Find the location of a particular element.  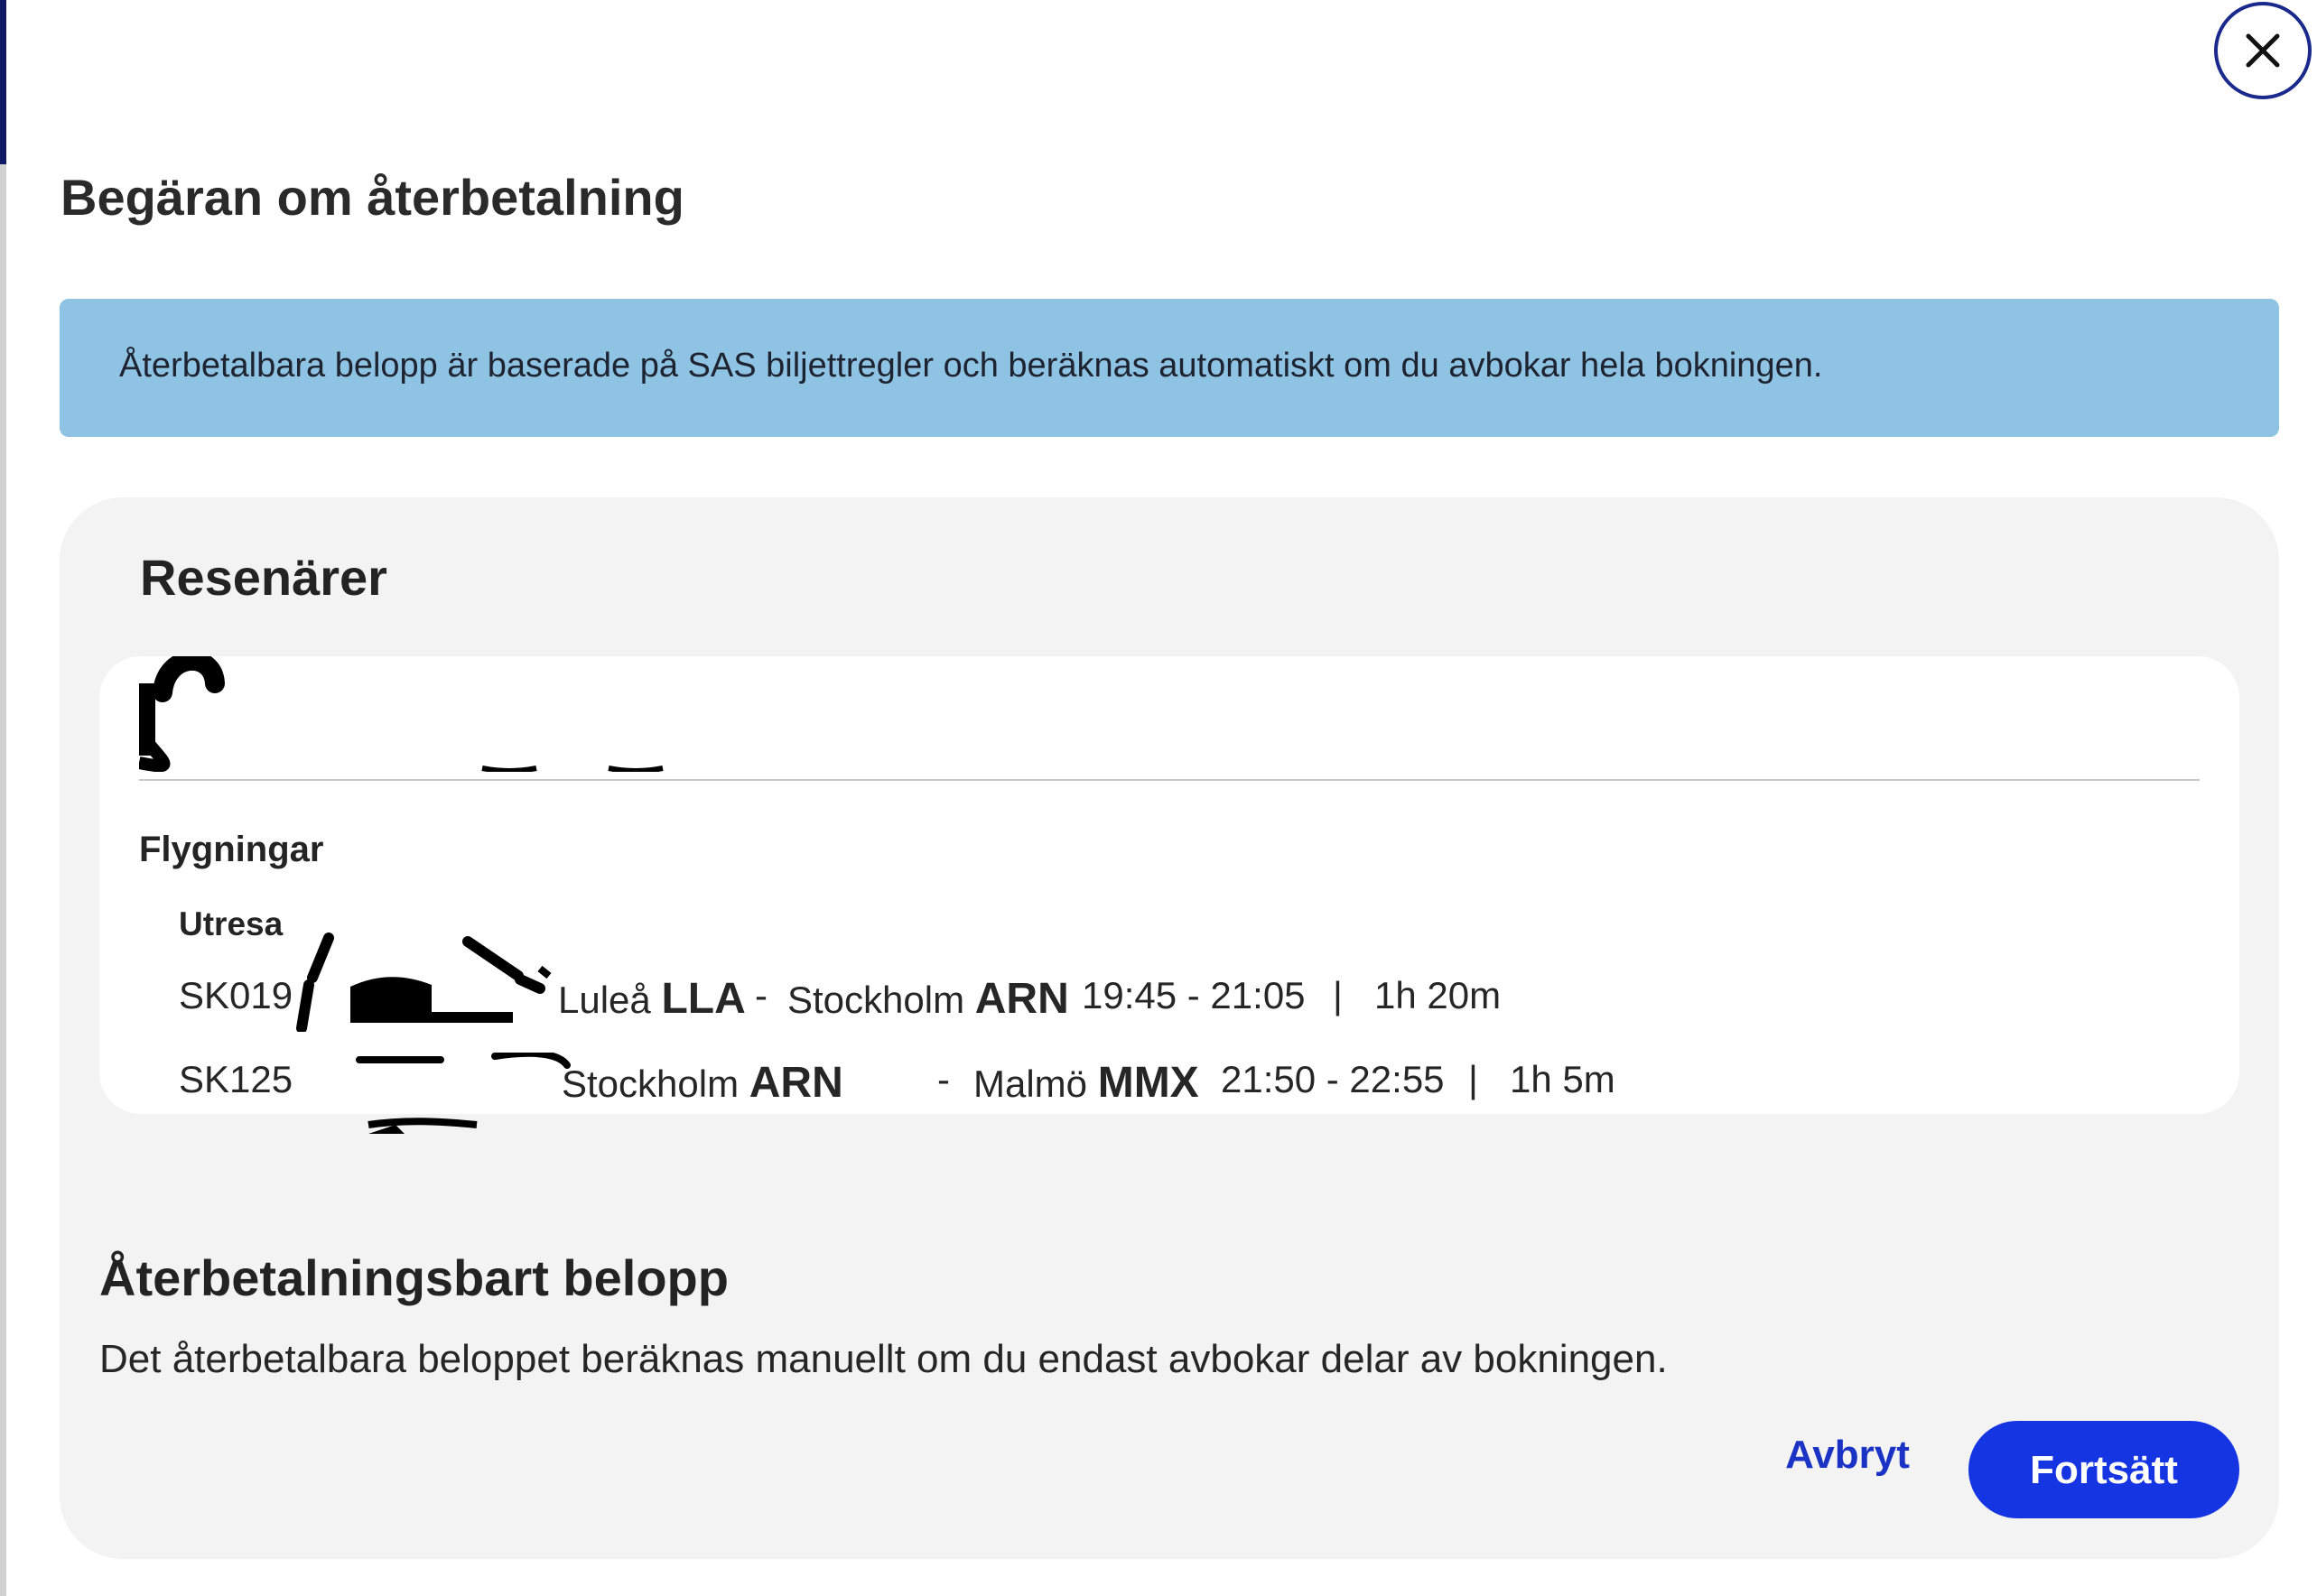

to-city: Malmö is located at coordinates (1035, 1083).